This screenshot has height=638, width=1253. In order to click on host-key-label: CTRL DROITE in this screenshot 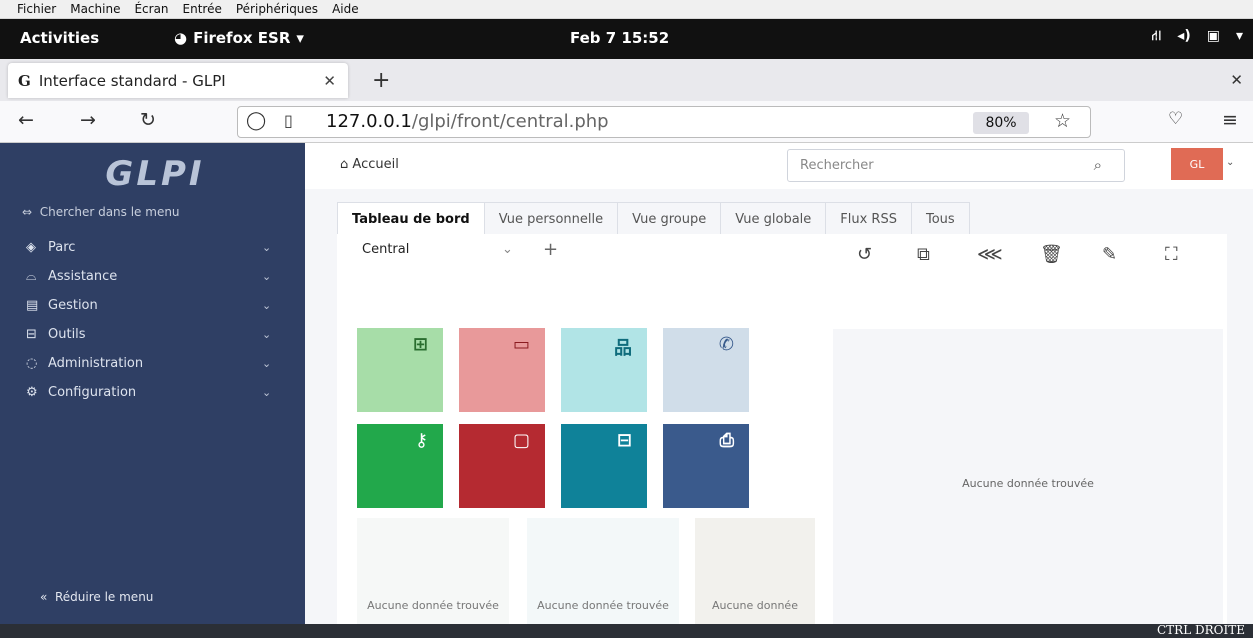, I will do `click(1200, 630)`.